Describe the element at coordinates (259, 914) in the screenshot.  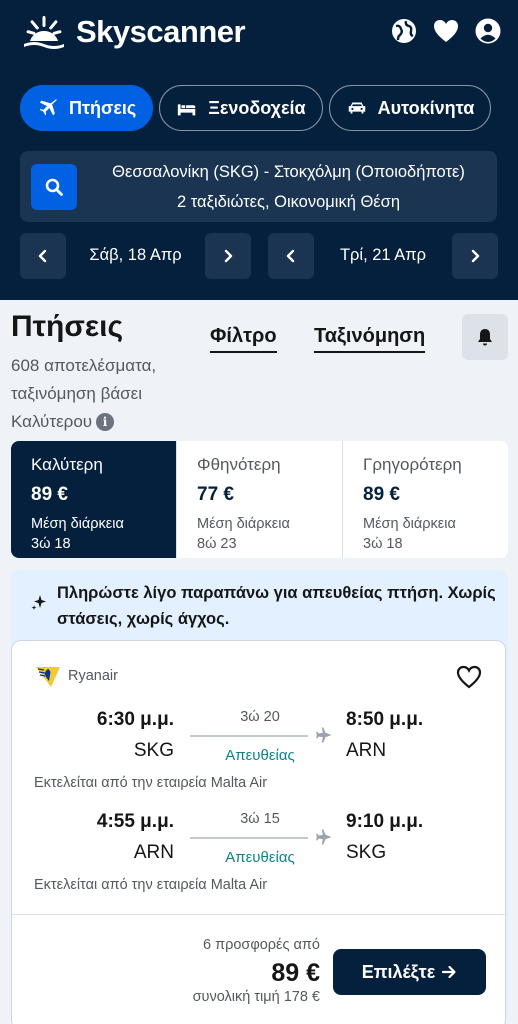
I see `card-divider` at that location.